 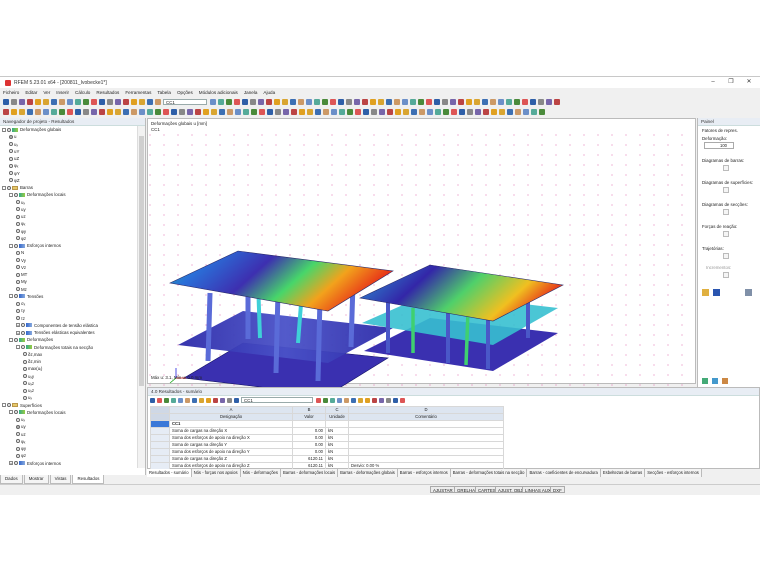 I want to click on bar-diagram-spinner, so click(x=726, y=168).